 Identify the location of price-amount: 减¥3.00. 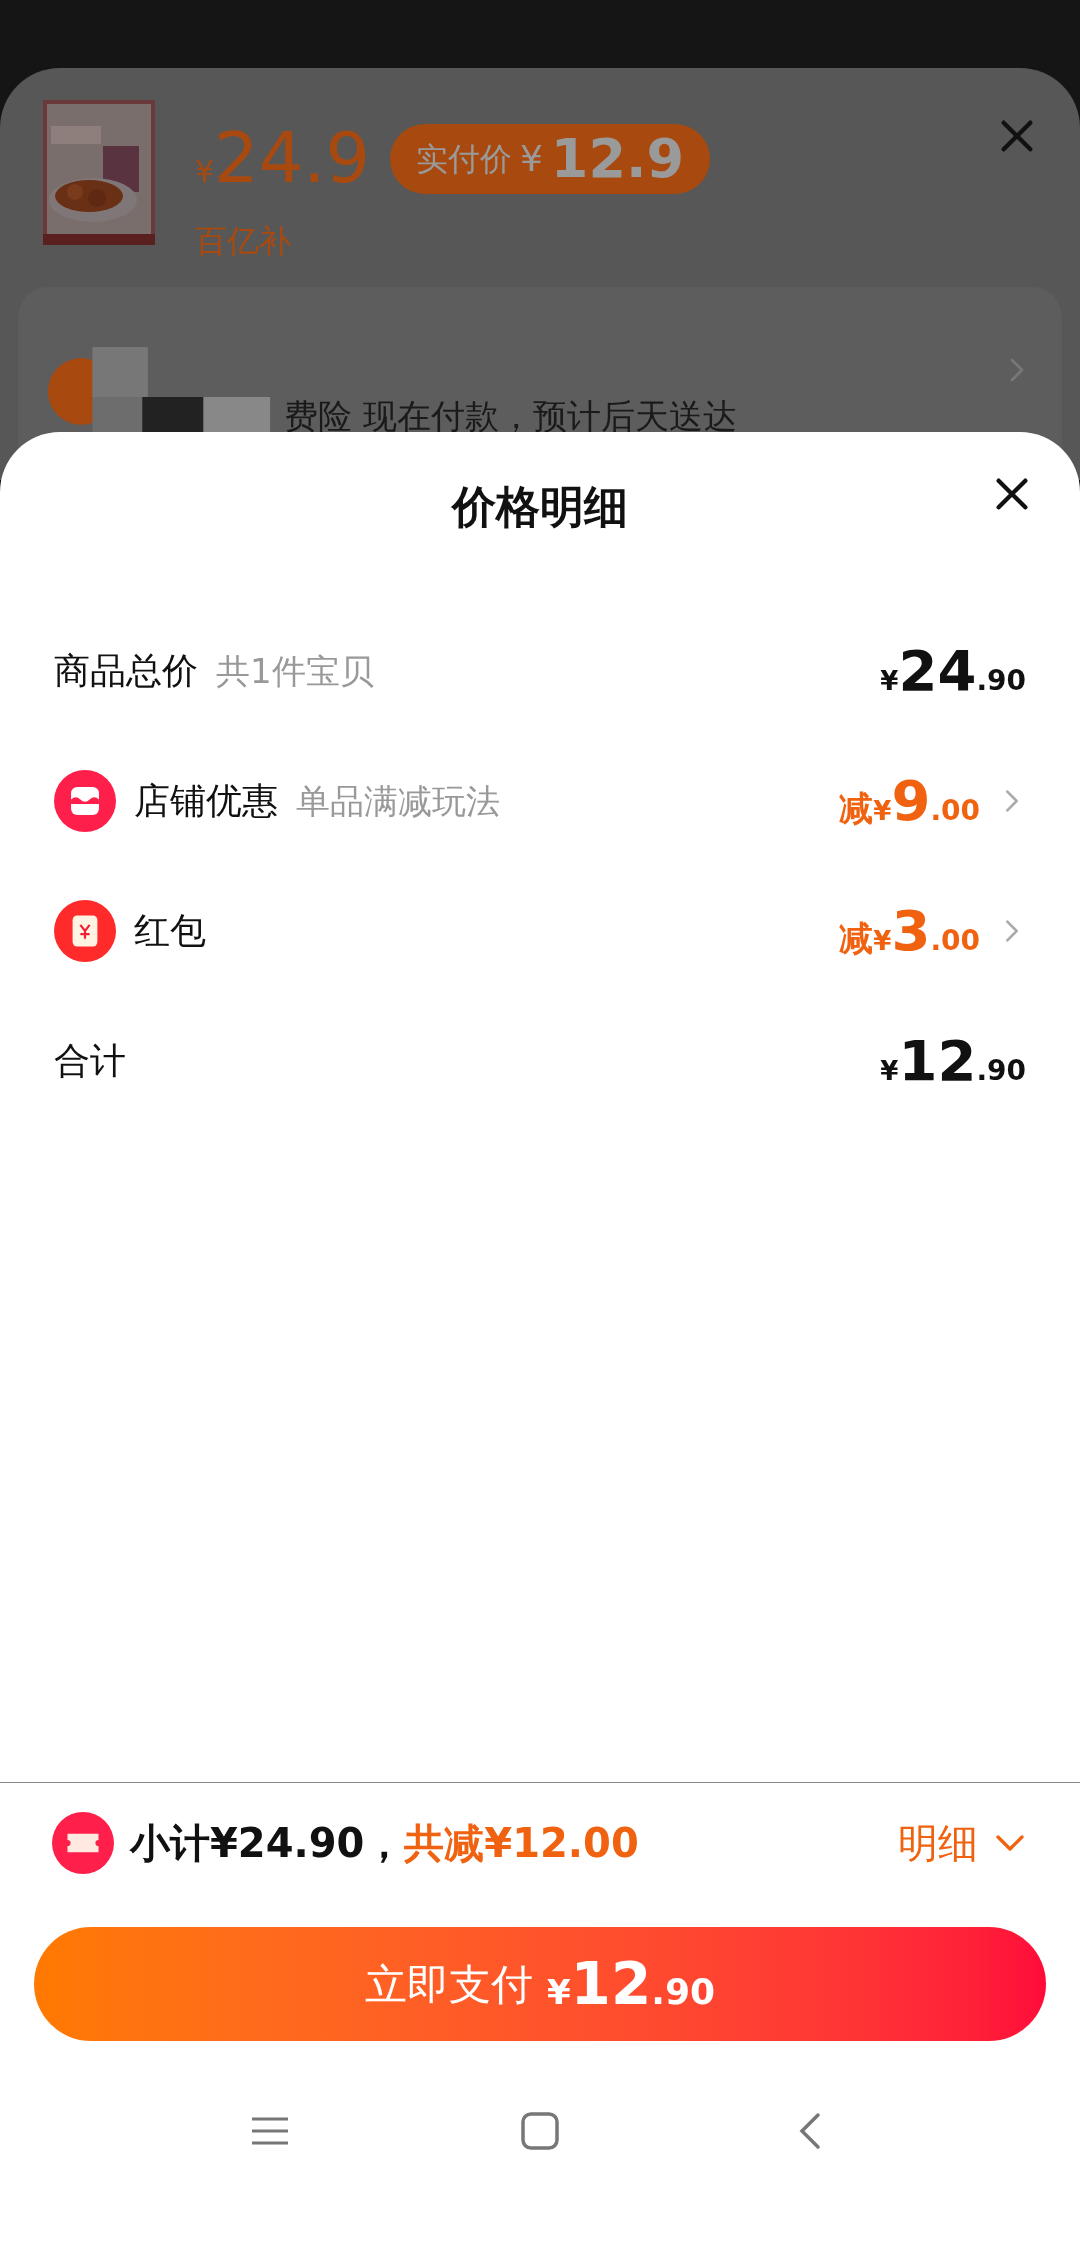
(909, 931).